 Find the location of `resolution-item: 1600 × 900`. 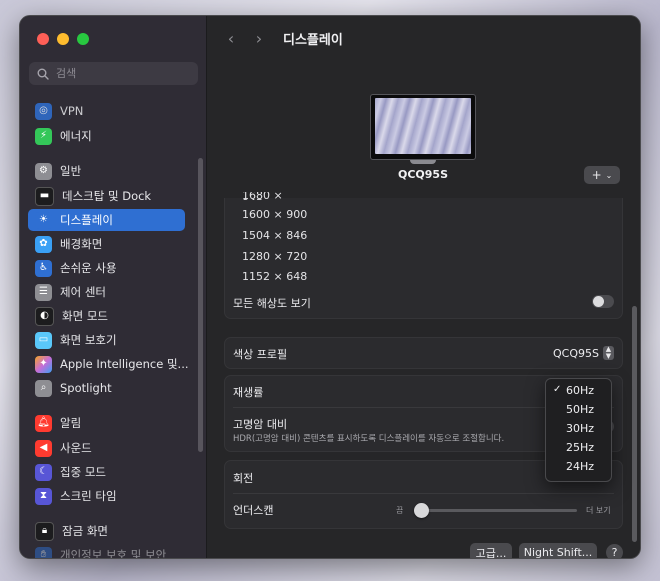

resolution-item: 1600 × 900 is located at coordinates (274, 214).